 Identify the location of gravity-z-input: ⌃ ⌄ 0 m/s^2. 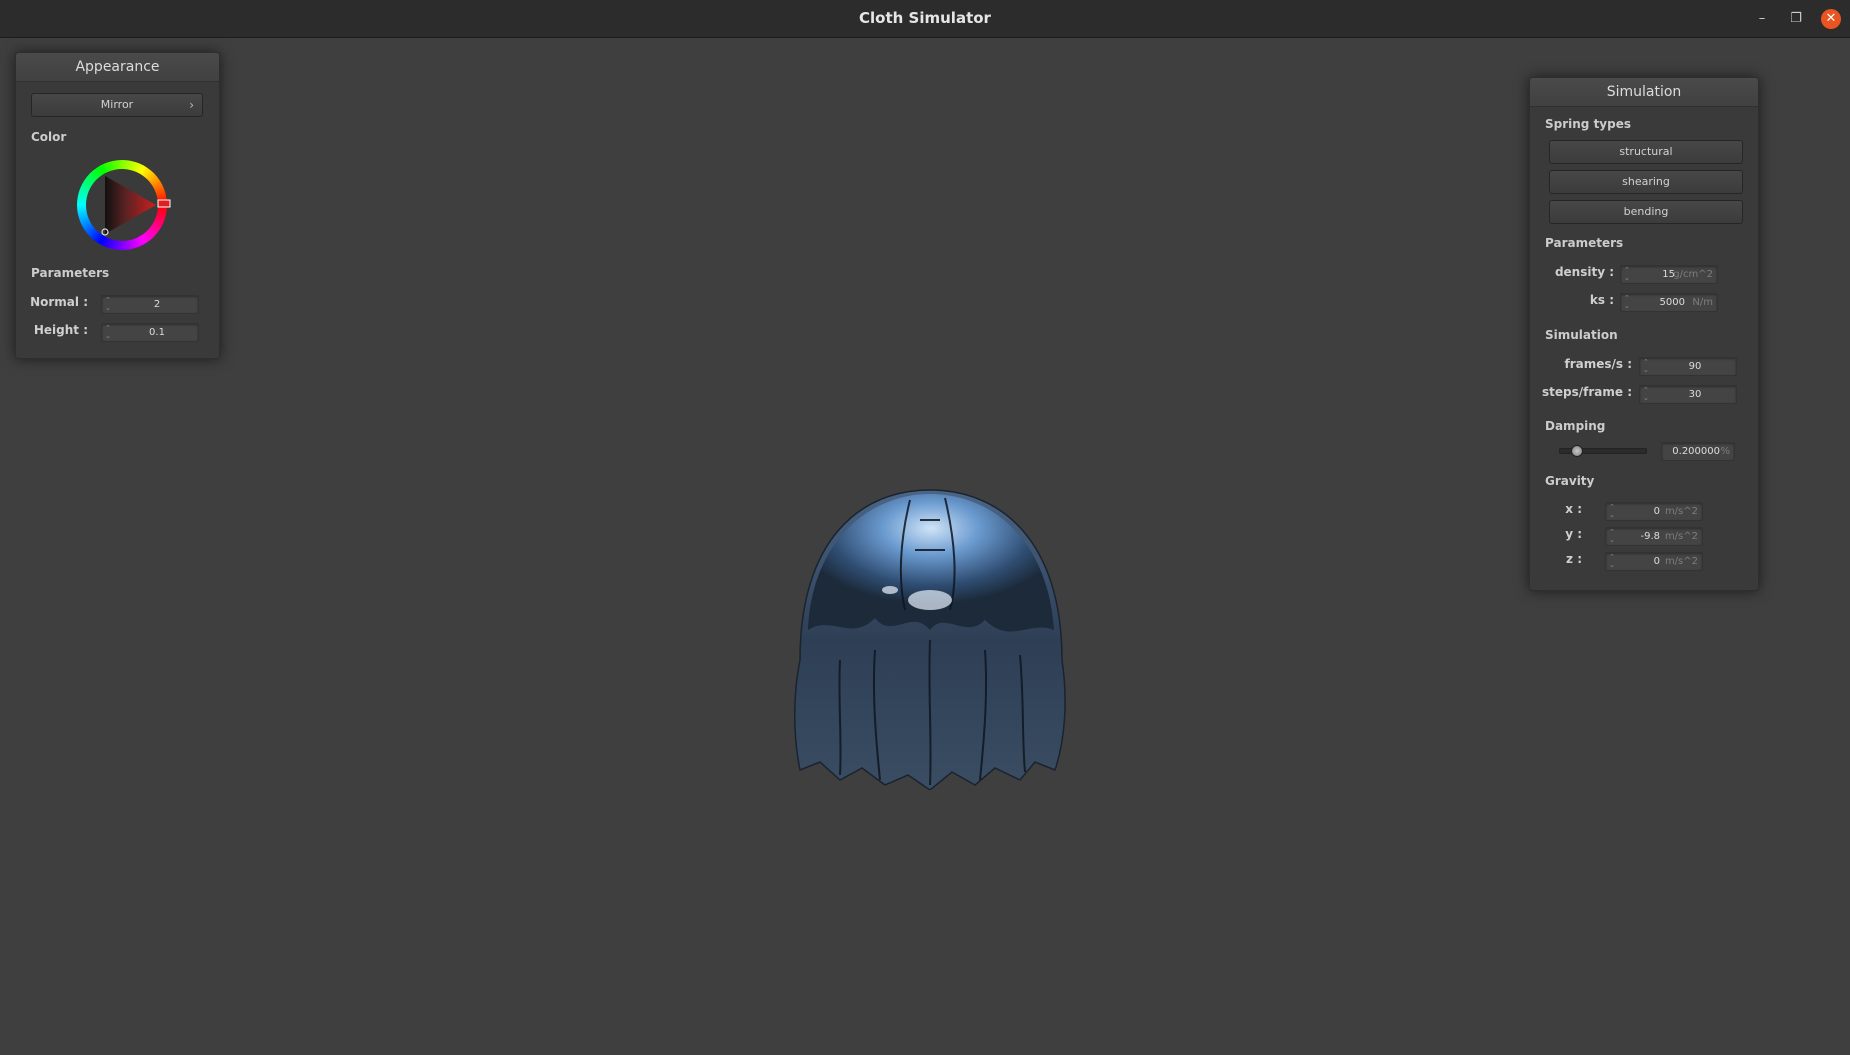
(1654, 561).